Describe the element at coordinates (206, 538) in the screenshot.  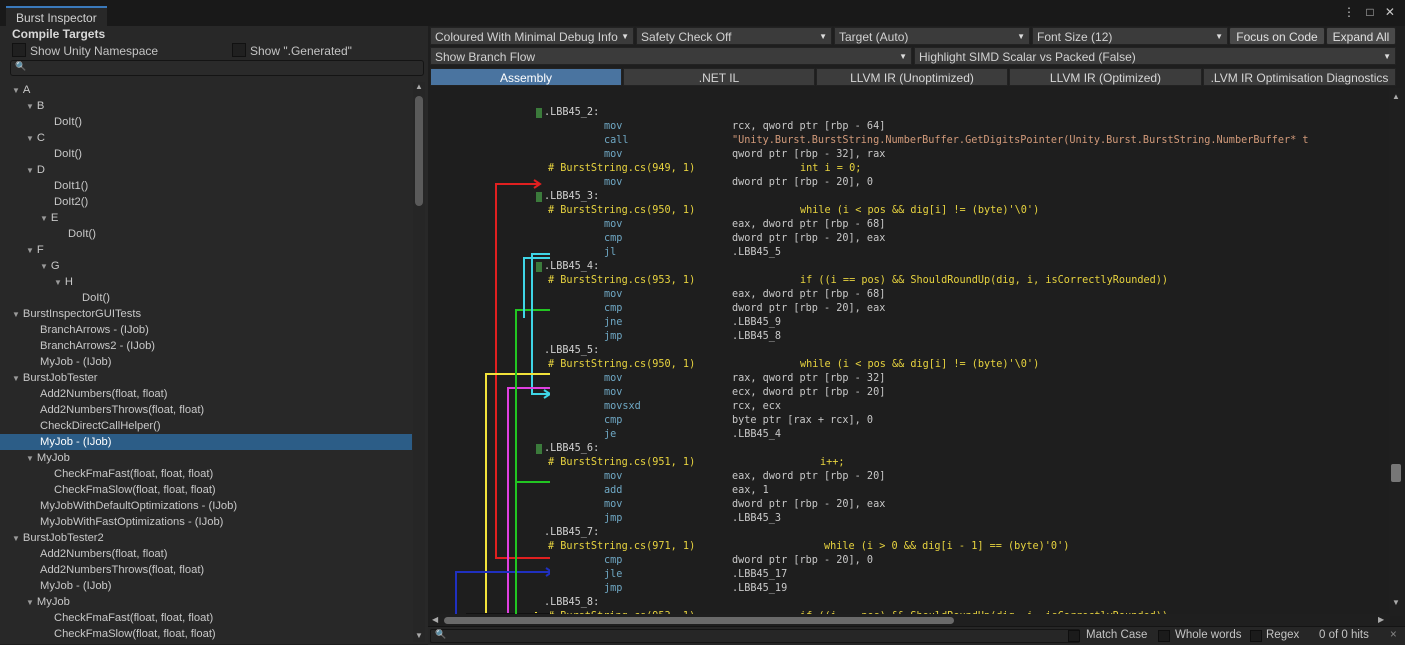
I see `tree-item: ▼ BurstJobTester2` at that location.